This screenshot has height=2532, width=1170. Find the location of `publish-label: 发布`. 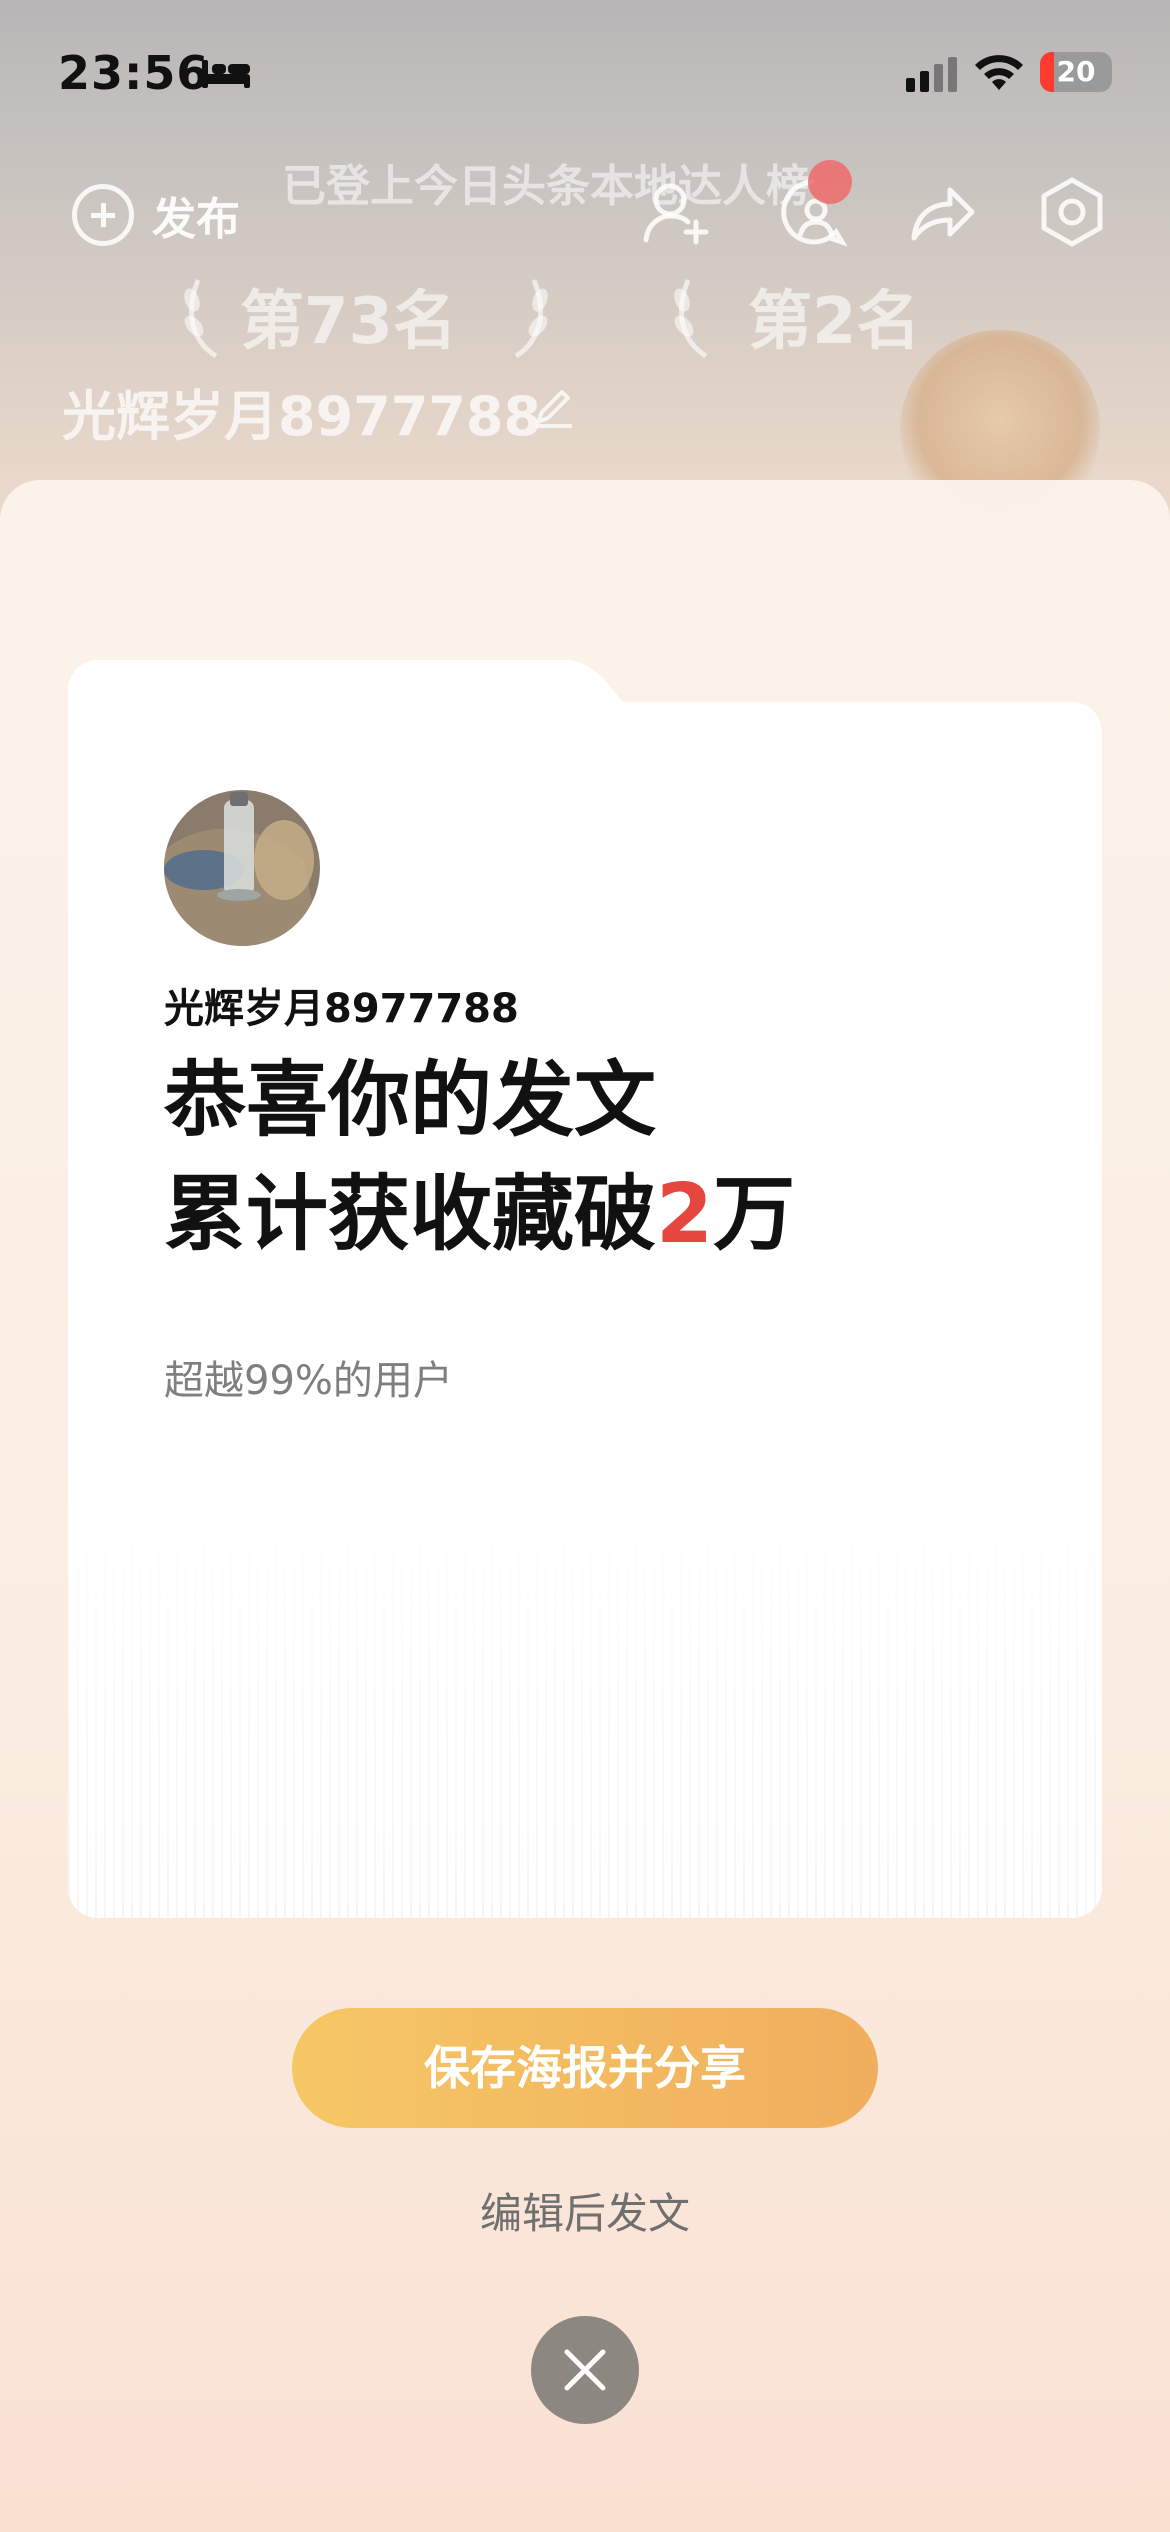

publish-label: 发布 is located at coordinates (196, 219).